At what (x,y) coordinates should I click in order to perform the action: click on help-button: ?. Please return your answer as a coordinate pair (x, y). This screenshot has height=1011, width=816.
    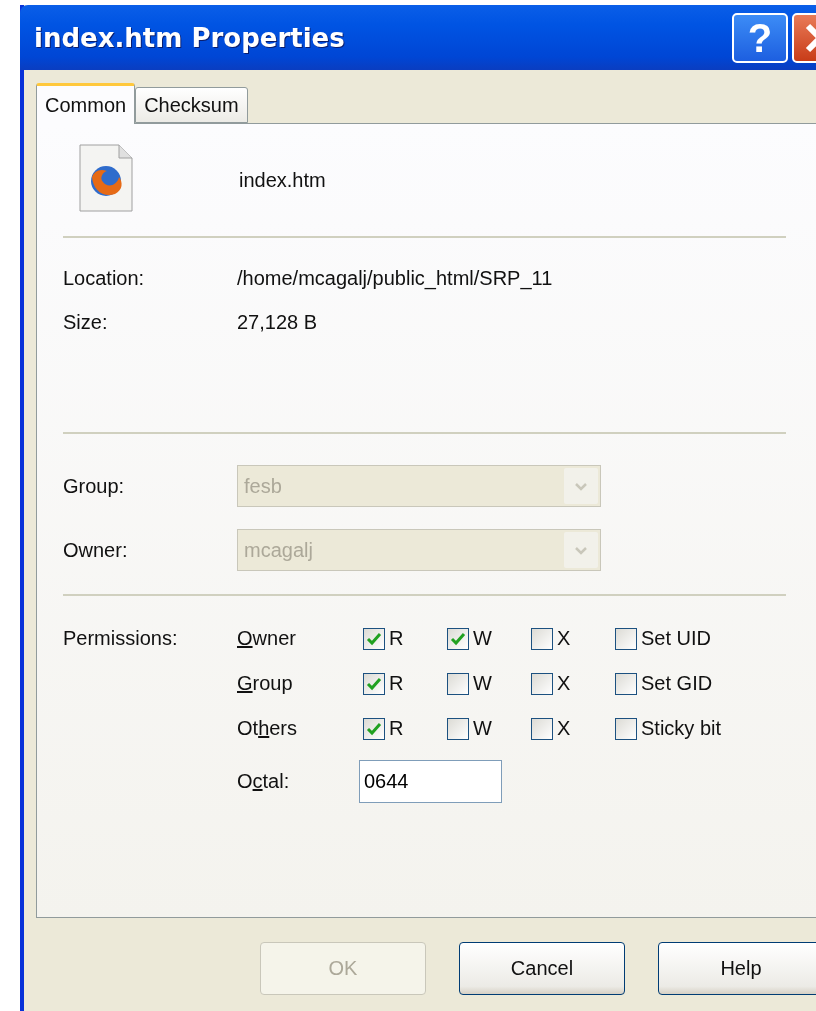
    Looking at the image, I should click on (760, 37).